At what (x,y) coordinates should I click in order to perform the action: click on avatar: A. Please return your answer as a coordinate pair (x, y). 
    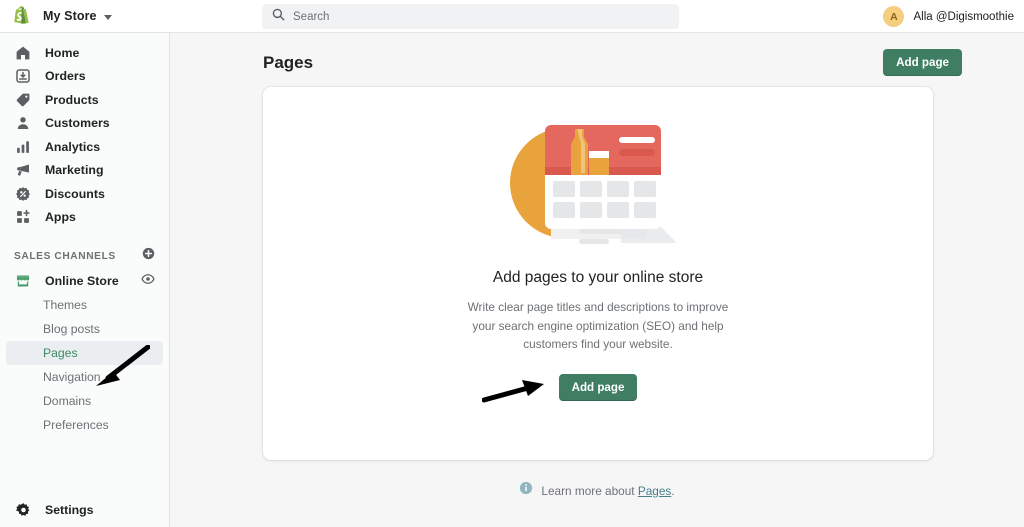
    Looking at the image, I should click on (894, 16).